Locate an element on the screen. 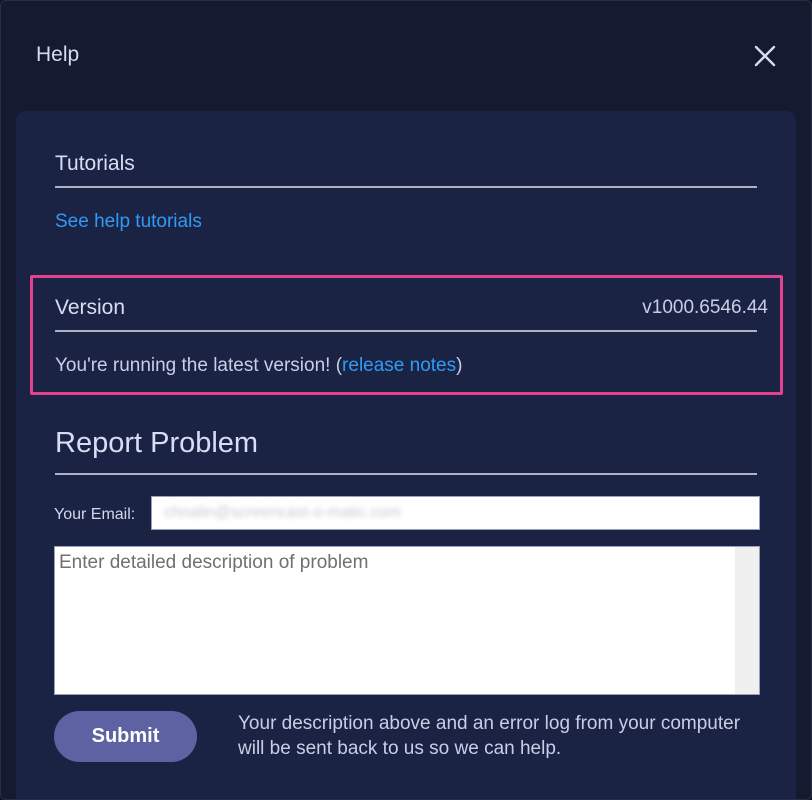  email-label: Your Email: is located at coordinates (95, 514).